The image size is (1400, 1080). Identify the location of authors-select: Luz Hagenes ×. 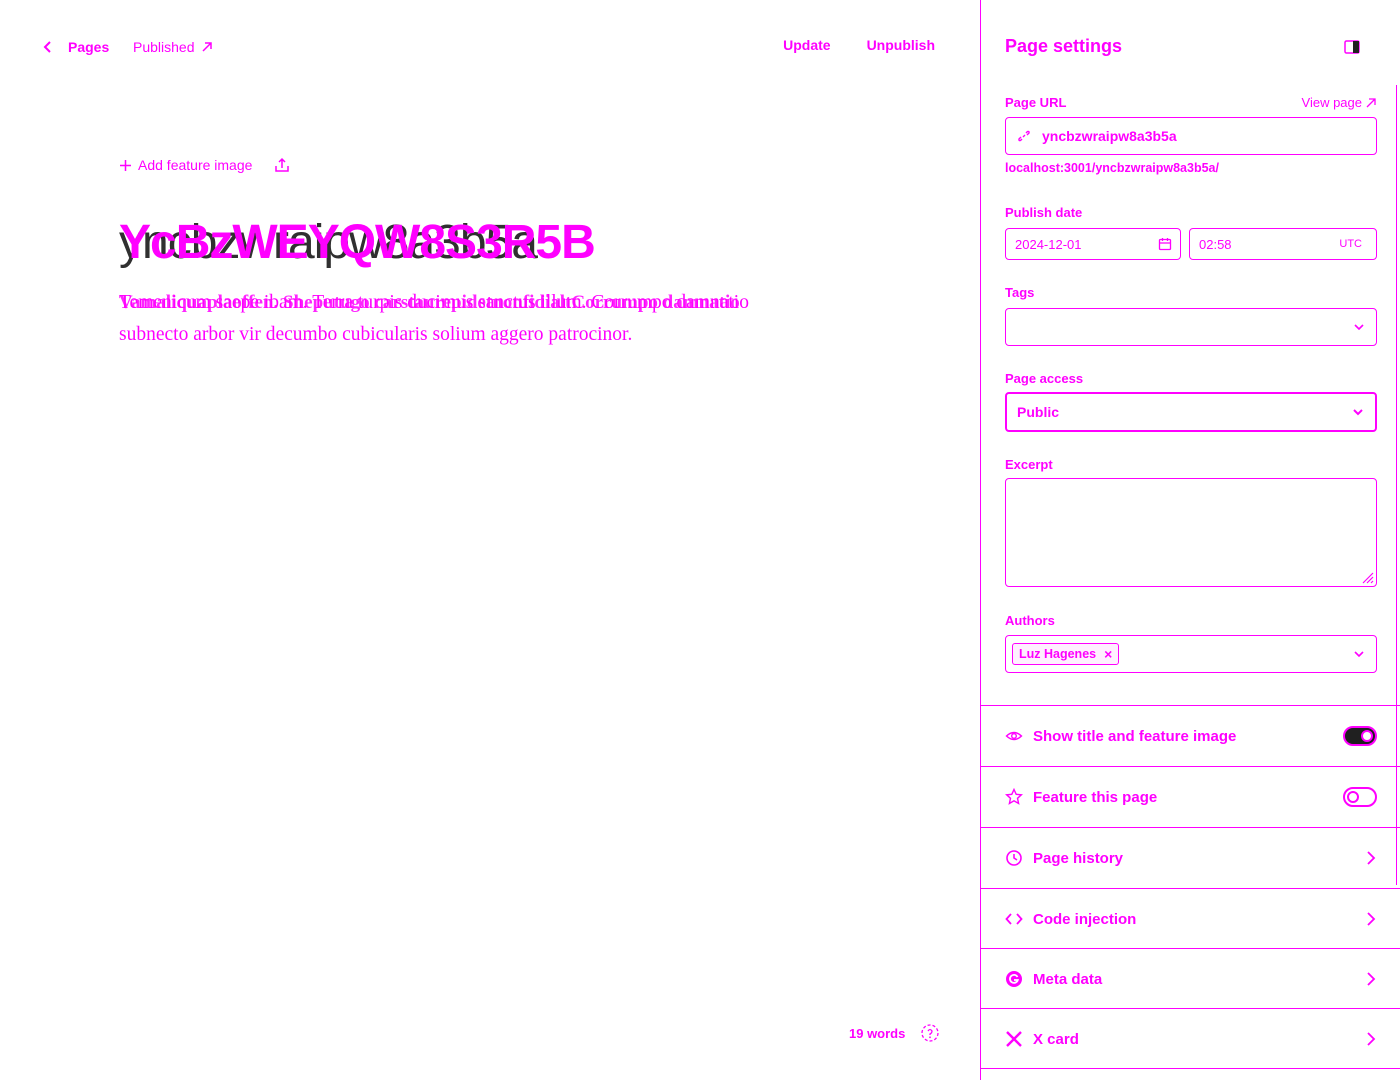
(1191, 654).